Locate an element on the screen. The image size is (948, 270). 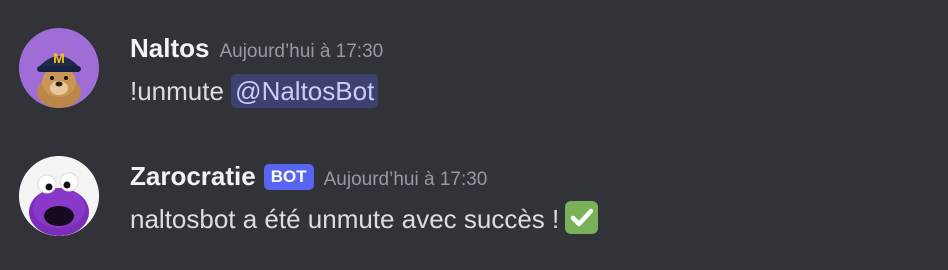
message-content: naltosbot a été unmute avec succès ! is located at coordinates (364, 219).